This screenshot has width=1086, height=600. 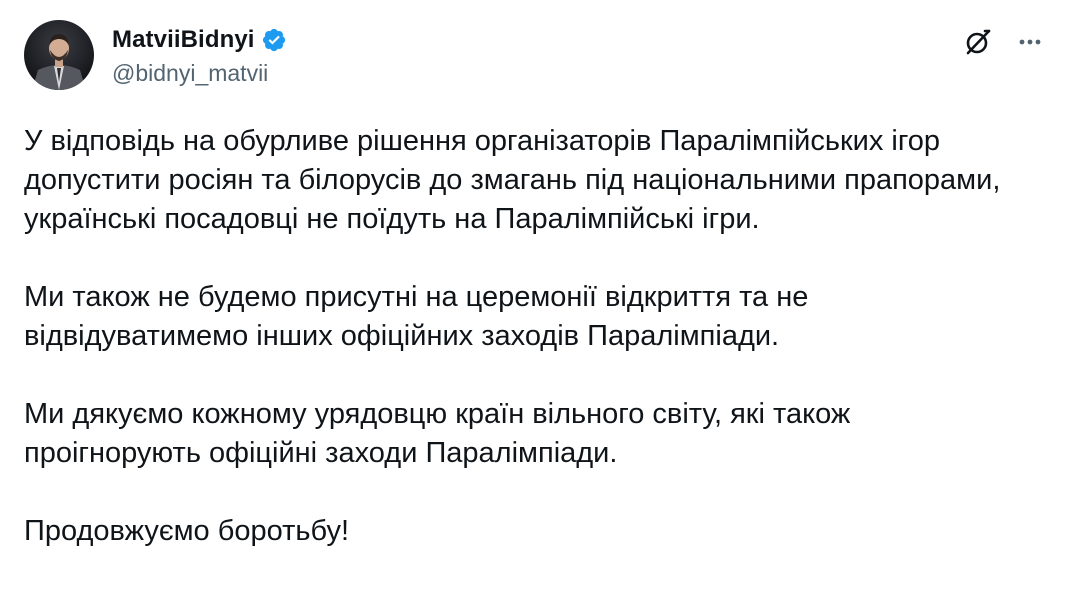 I want to click on tweet-header: MatviiBidnyi @bidnyi_matvii, so click(x=155, y=58).